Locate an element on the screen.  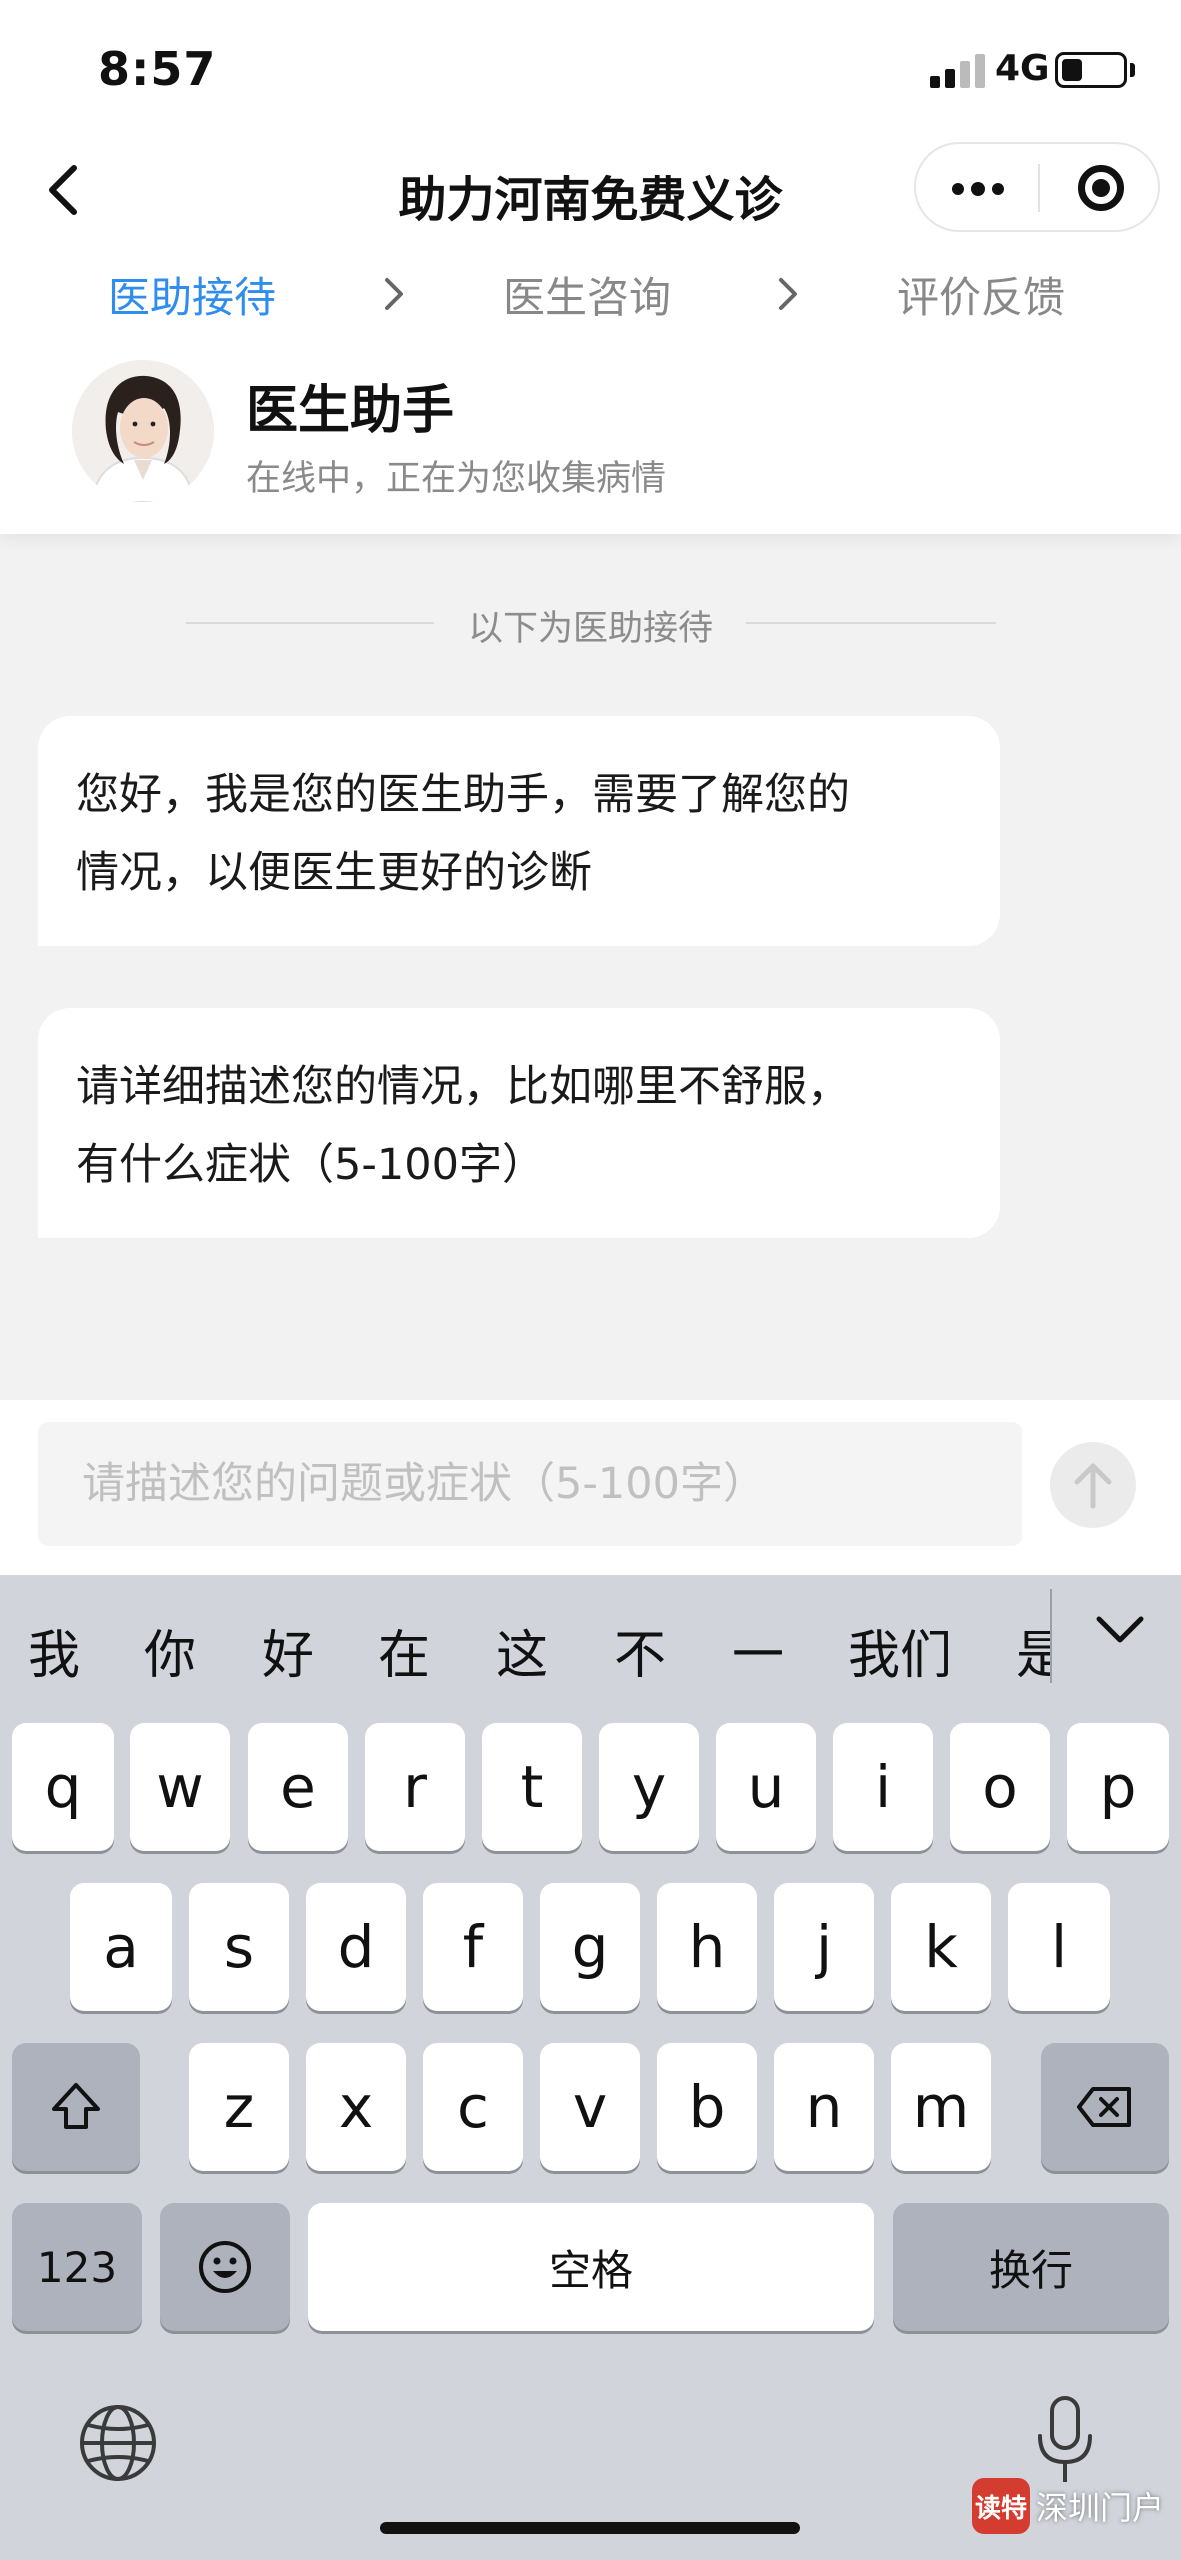
key-w: w is located at coordinates (180, 1787).